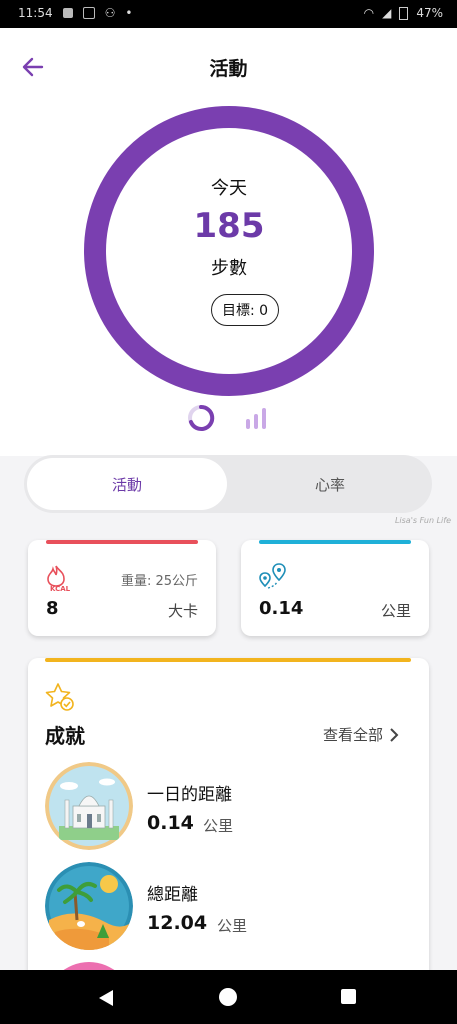 The width and height of the screenshot is (457, 1024). I want to click on star-check-icon, so click(59, 697).